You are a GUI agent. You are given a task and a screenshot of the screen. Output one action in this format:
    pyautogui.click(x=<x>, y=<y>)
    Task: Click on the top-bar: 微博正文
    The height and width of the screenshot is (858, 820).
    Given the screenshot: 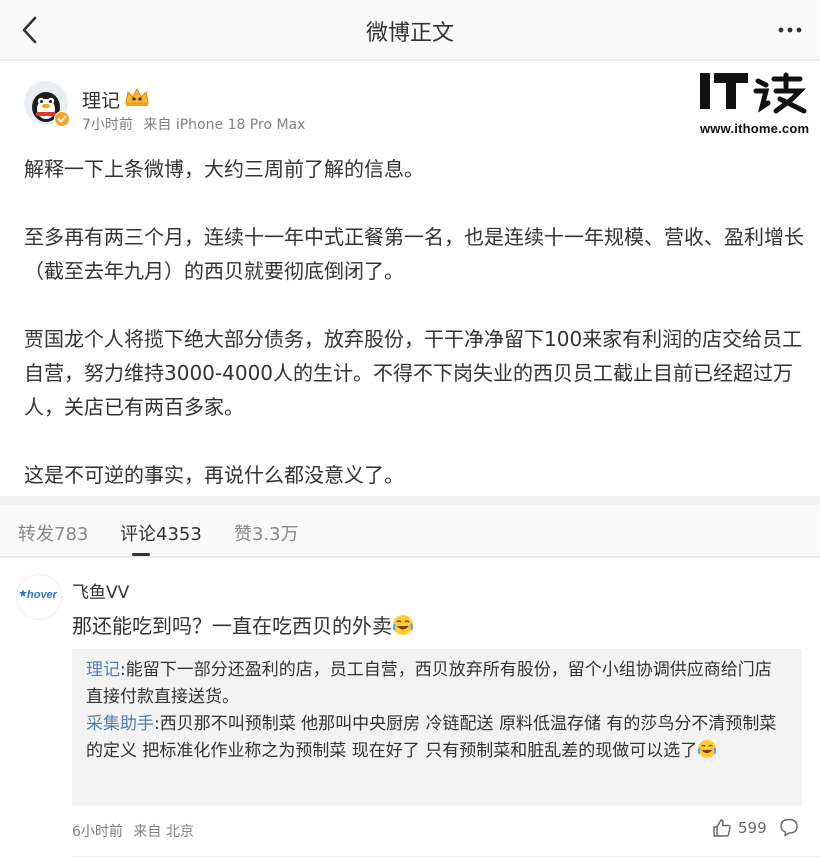 What is the action you would take?
    pyautogui.click(x=410, y=30)
    